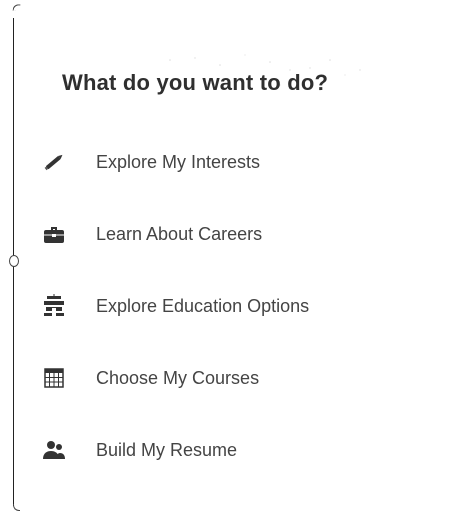  I want to click on menu-item-label: Choose My Courses, so click(178, 377).